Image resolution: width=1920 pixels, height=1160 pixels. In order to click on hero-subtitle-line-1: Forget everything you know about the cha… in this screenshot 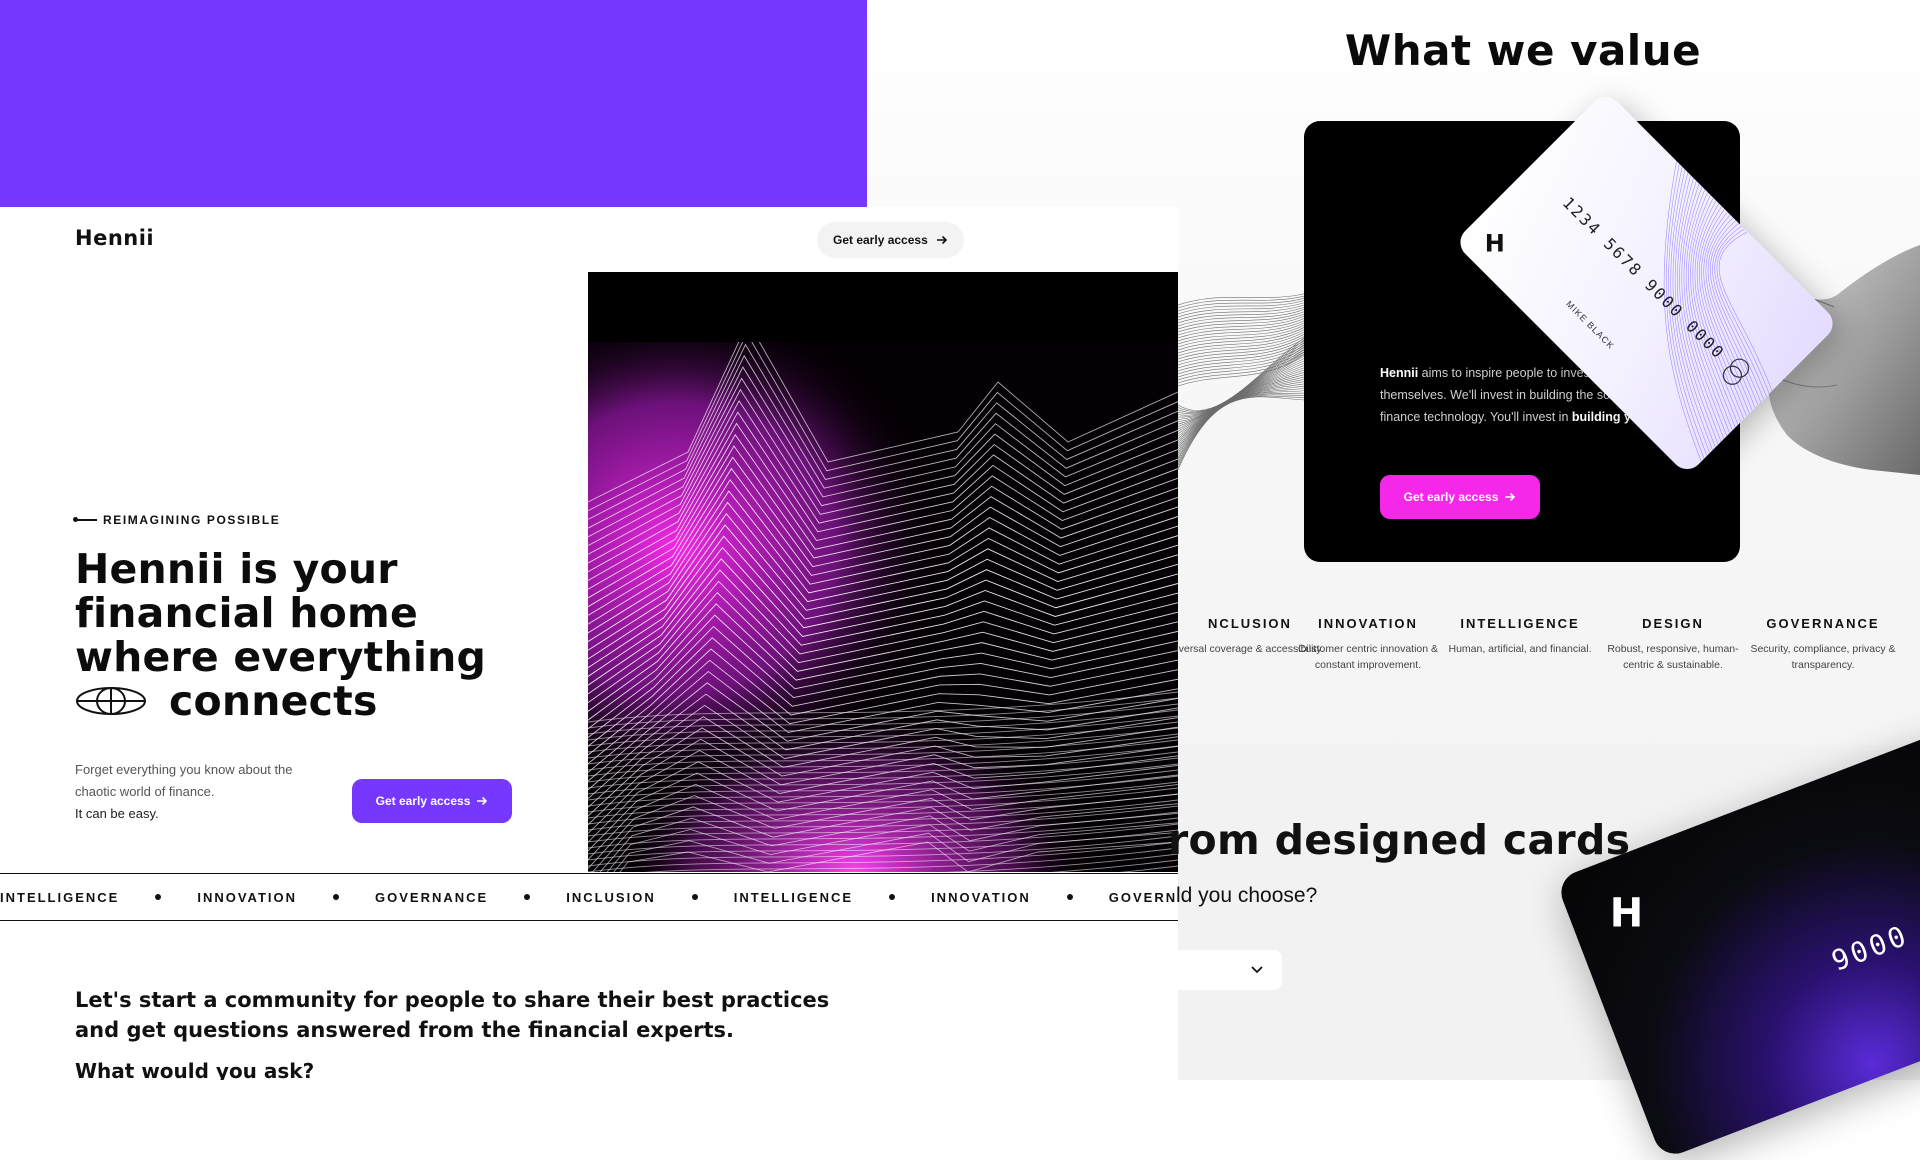, I will do `click(184, 780)`.